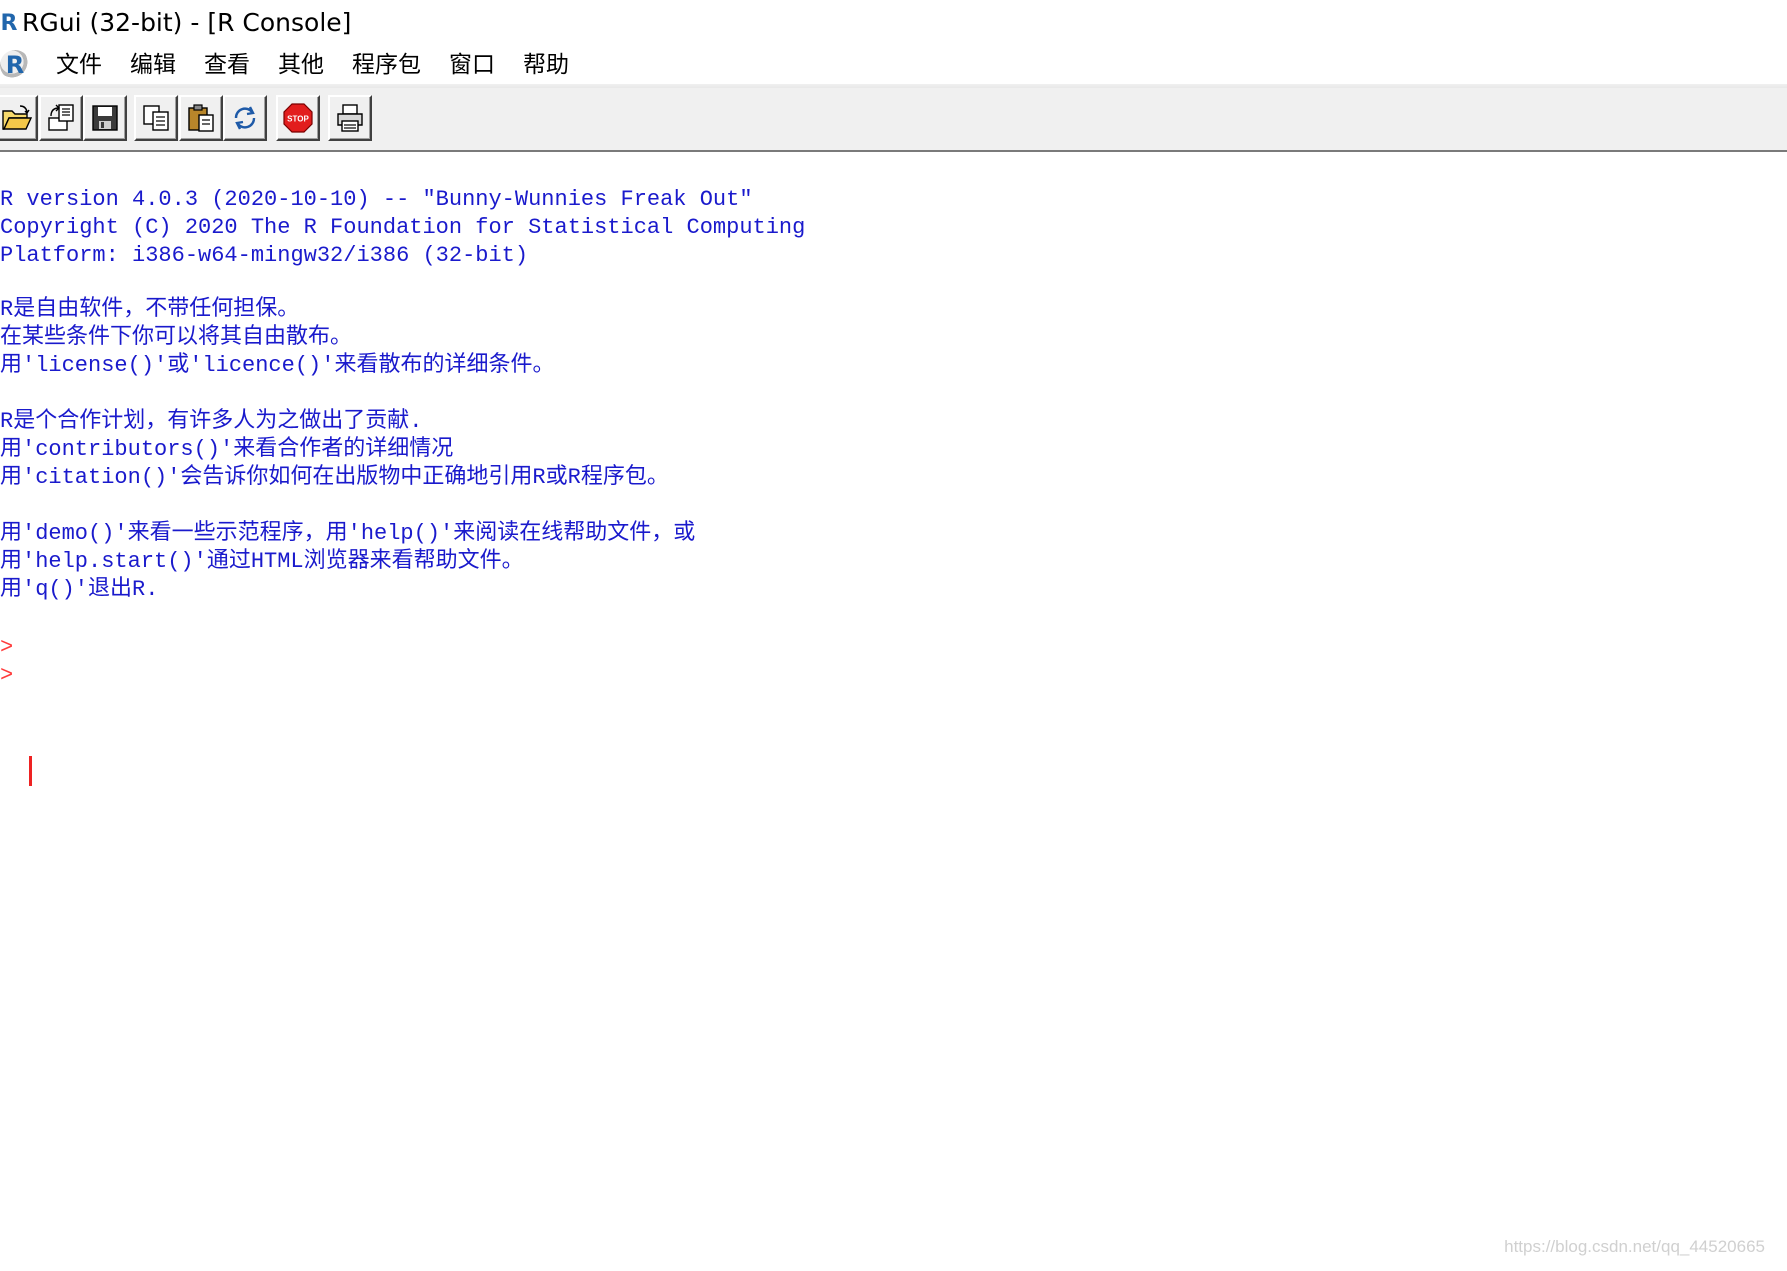 This screenshot has width=1787, height=1271. What do you see at coordinates (893, 65) in the screenshot?
I see `menu-bar: R 文件 编辑 查看 其他 程序包 窗口 帮助` at bounding box center [893, 65].